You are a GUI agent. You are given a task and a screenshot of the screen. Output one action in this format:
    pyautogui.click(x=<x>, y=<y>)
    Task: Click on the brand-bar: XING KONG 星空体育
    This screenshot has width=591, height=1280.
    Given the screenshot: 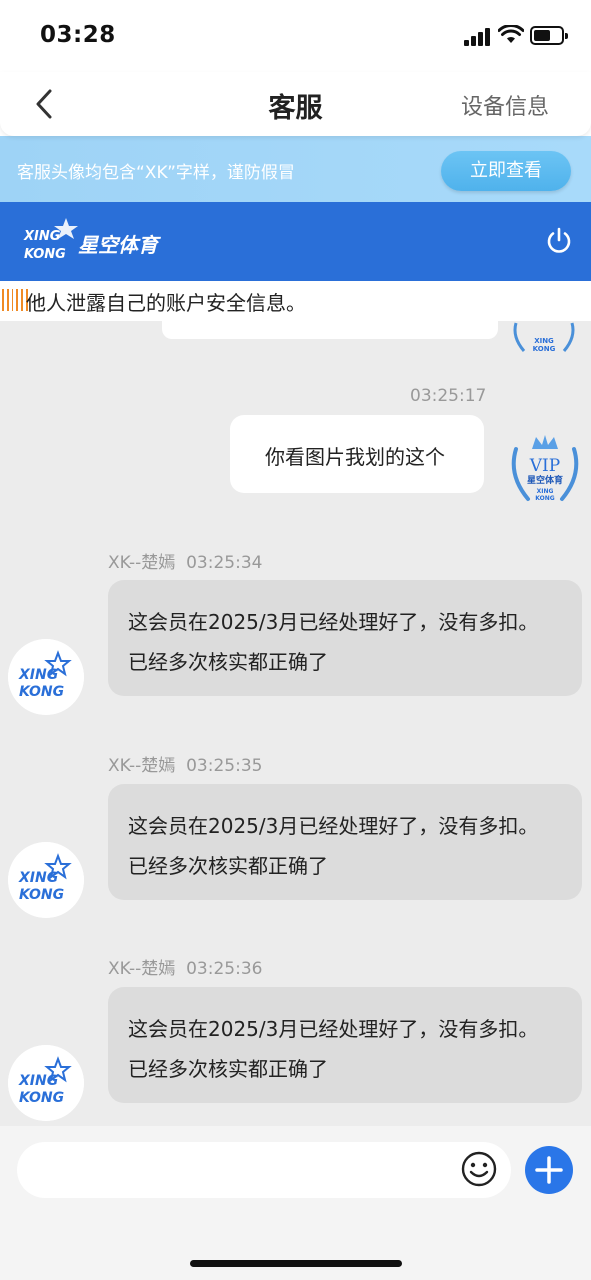 What is the action you would take?
    pyautogui.click(x=295, y=241)
    